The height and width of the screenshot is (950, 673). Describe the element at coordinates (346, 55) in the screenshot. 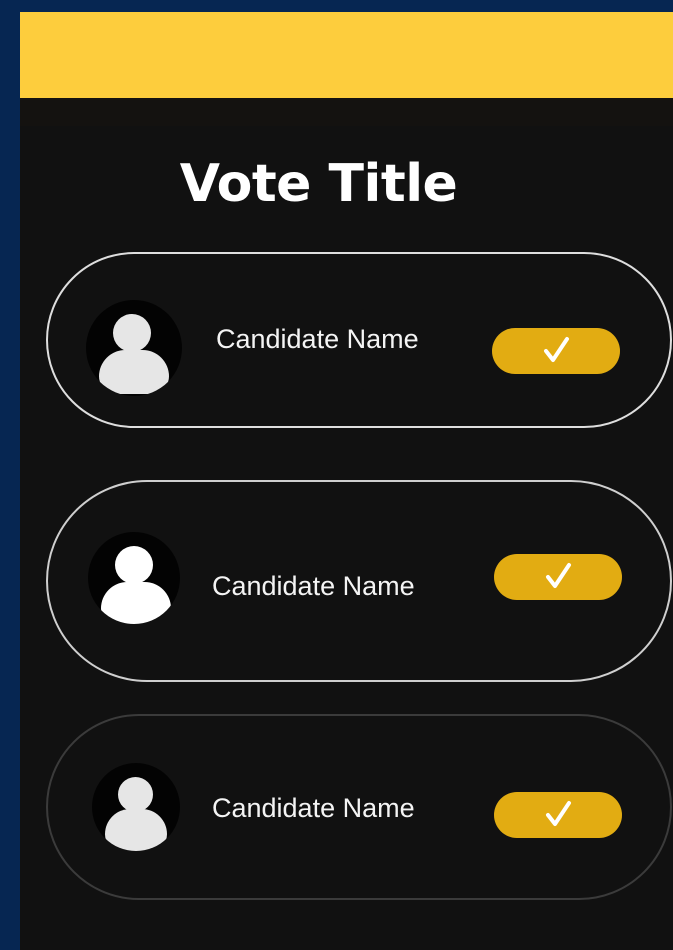

I see `top-bar` at that location.